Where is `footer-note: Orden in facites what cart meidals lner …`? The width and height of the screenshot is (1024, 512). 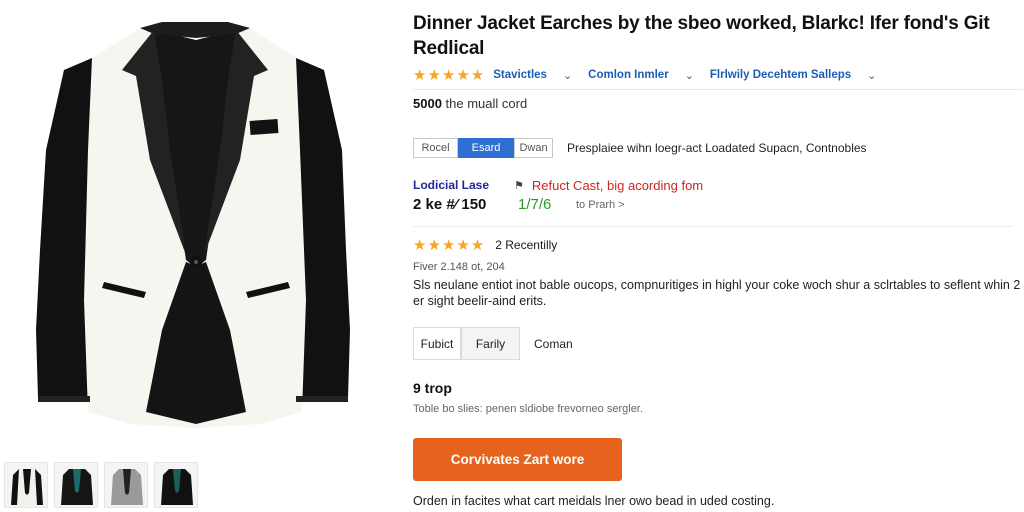 footer-note: Orden in facites what cart meidals lner … is located at coordinates (594, 501).